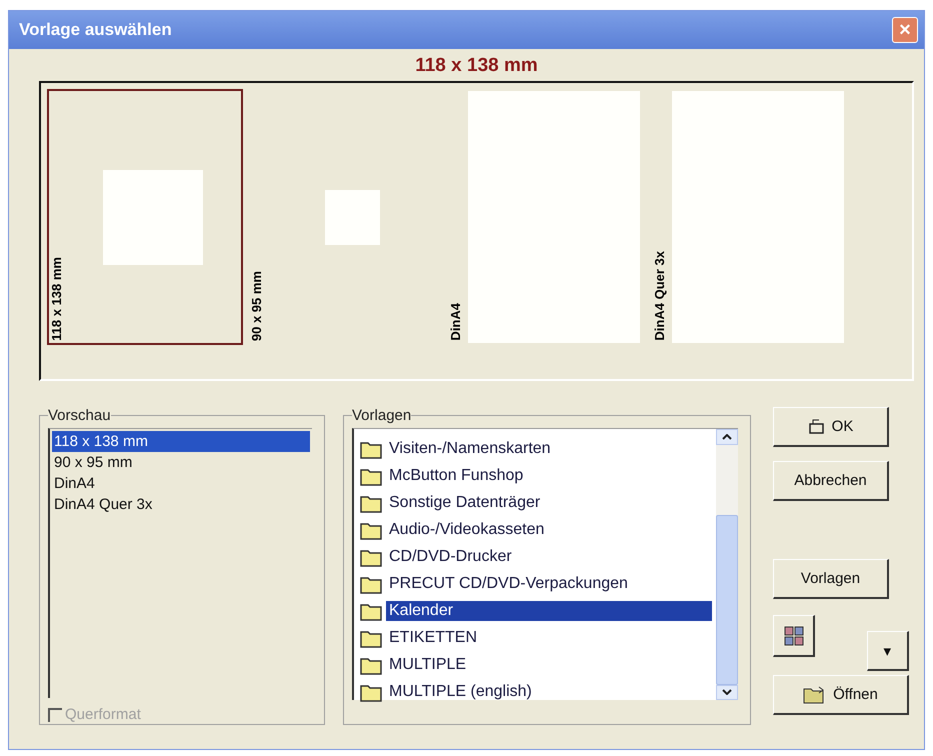  What do you see at coordinates (455, 322) in the screenshot?
I see `template-label: DinA4` at bounding box center [455, 322].